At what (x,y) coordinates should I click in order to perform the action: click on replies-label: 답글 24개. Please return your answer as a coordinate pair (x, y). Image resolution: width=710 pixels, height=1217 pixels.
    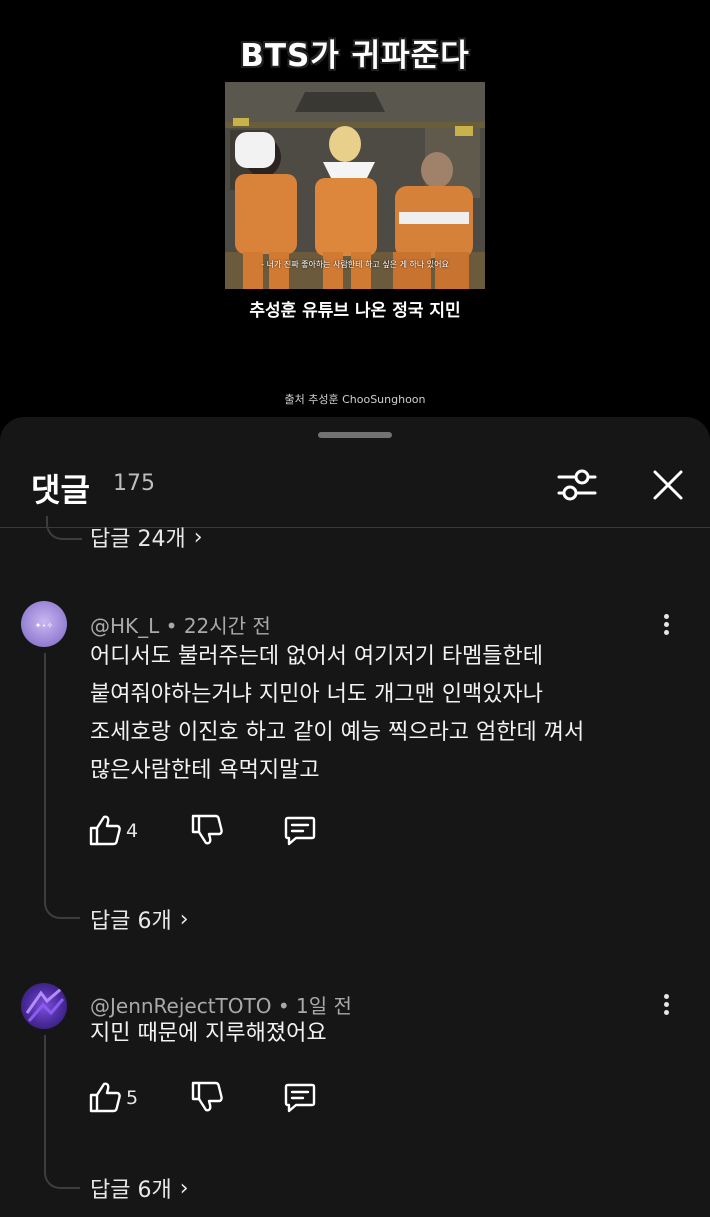
    Looking at the image, I should click on (138, 539).